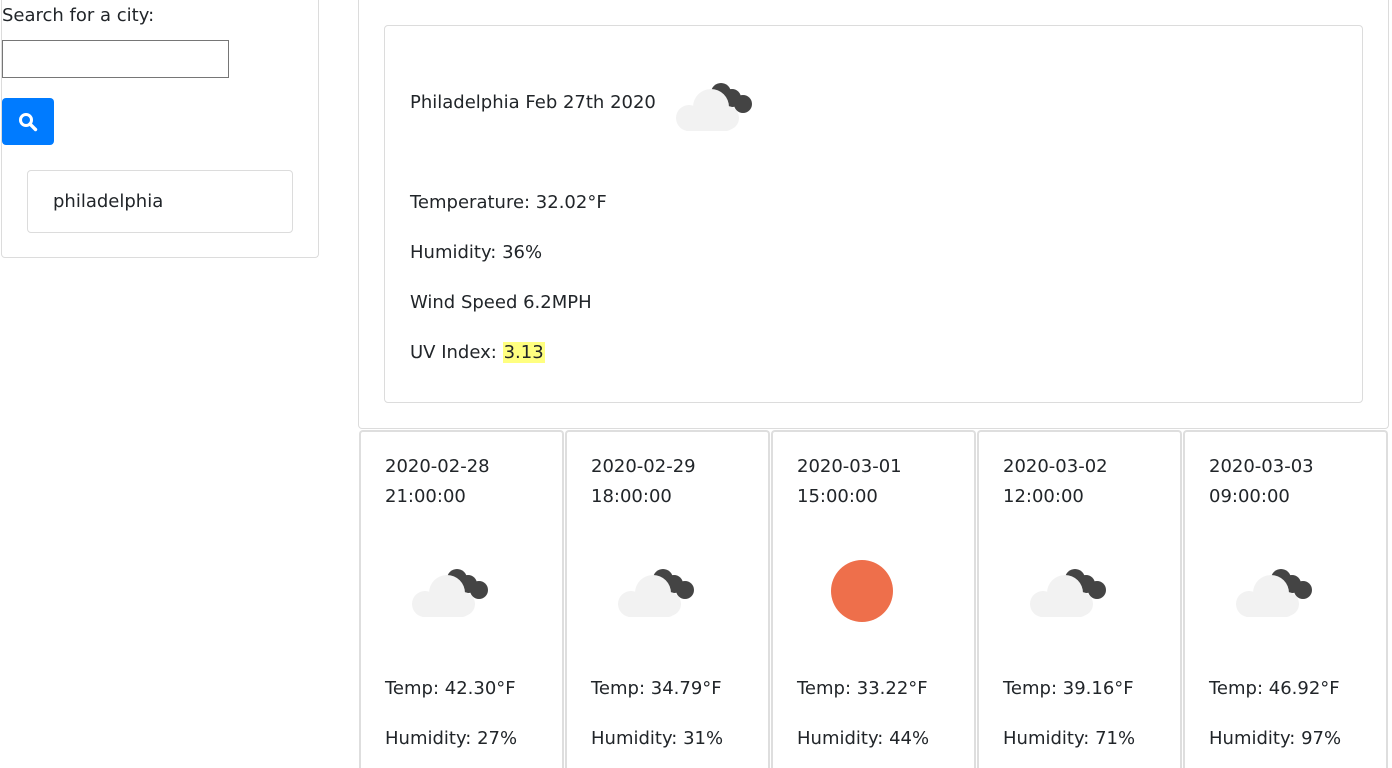  I want to click on forecast-datetime: 2020-02-28 21:00:00, so click(437, 482).